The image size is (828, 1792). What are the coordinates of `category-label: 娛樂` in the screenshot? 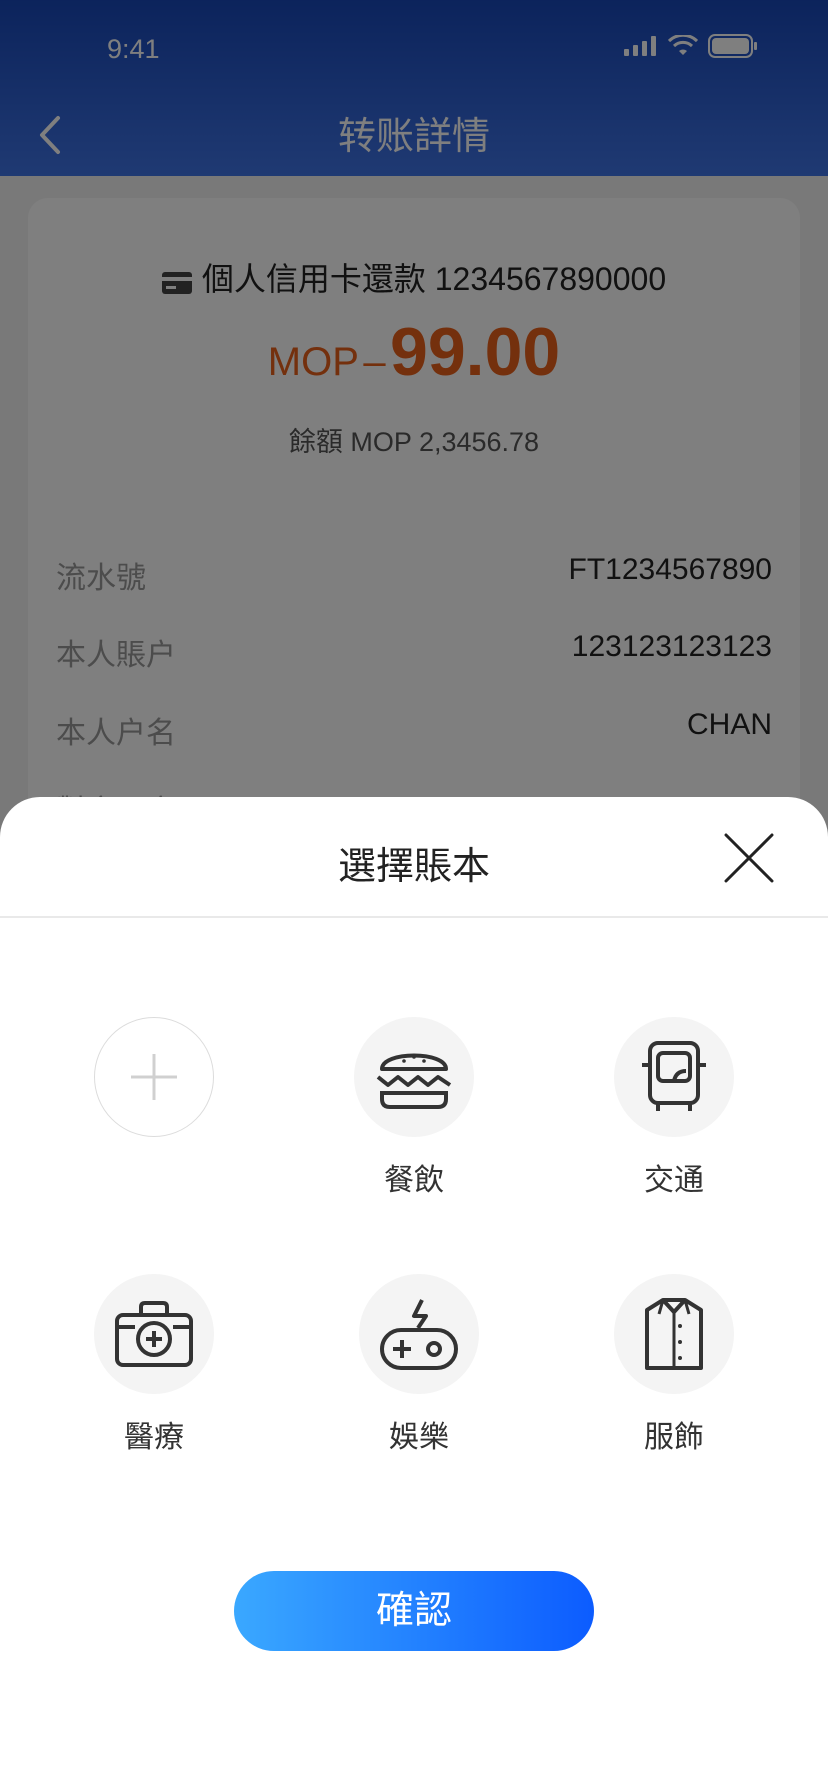 It's located at (419, 1437).